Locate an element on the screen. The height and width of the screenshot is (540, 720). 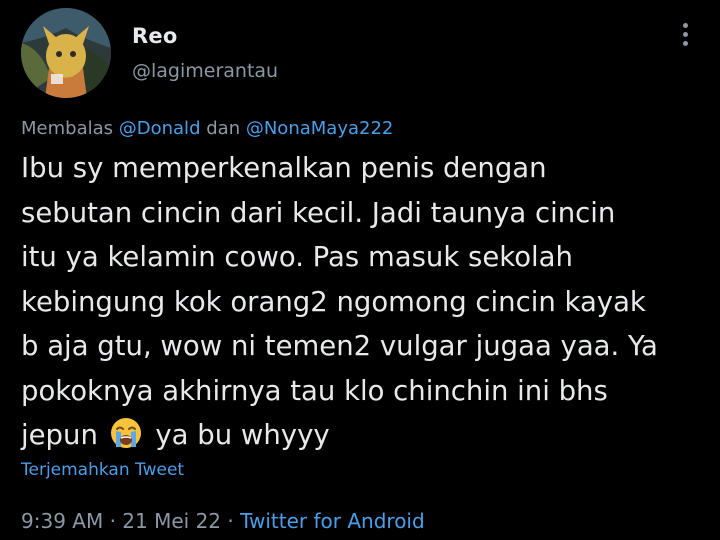
loudly-crying-face-icon is located at coordinates (125, 433).